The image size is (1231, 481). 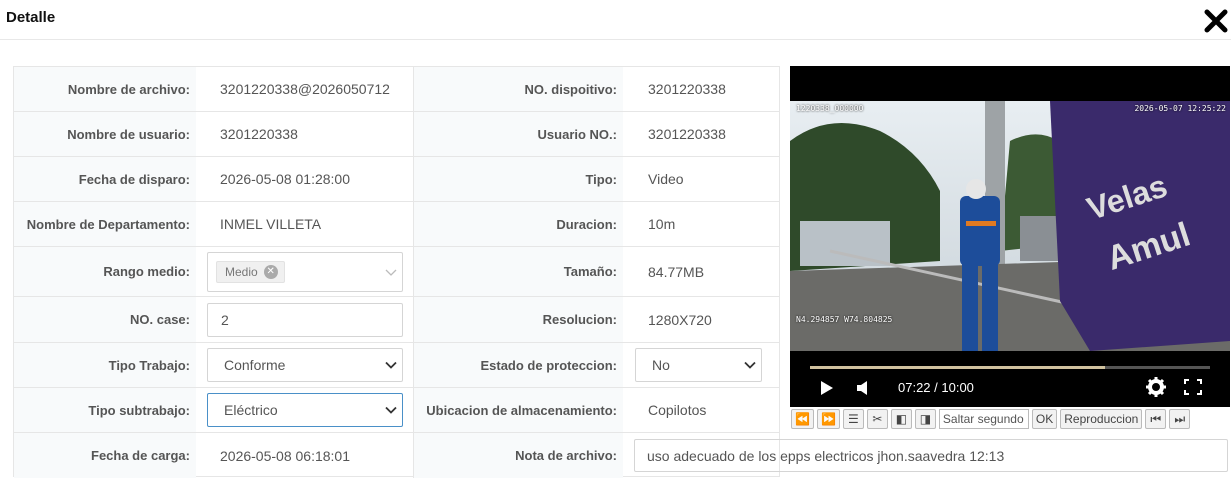 I want to click on prev-frame-button: ◧, so click(x=901, y=419).